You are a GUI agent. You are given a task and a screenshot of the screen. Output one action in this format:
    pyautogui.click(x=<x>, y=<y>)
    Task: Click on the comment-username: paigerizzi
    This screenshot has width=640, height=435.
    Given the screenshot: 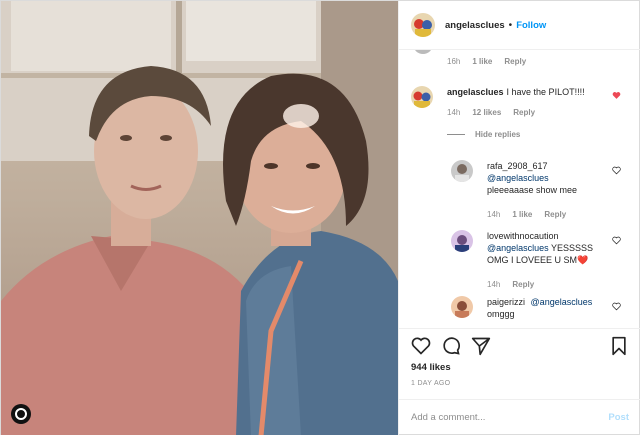 What is the action you would take?
    pyautogui.click(x=506, y=302)
    